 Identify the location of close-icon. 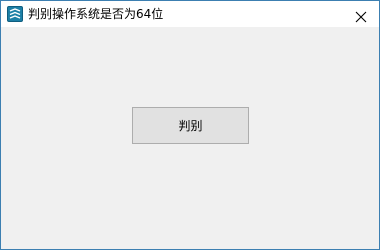
(361, 15).